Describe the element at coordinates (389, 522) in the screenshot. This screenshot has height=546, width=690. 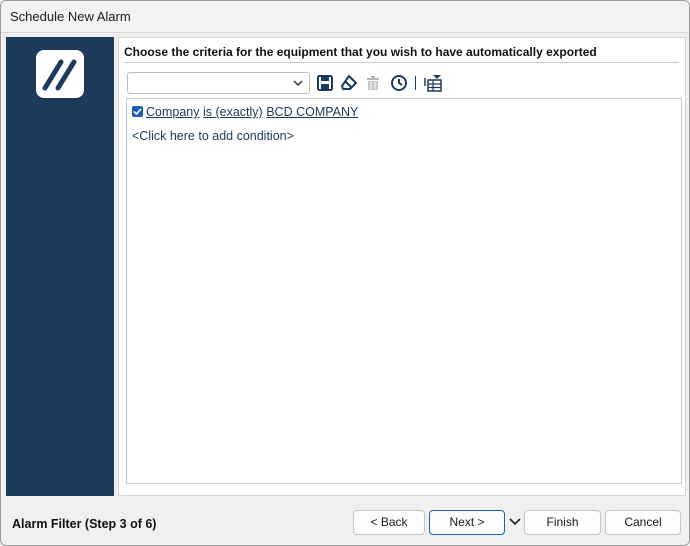
I see `back-button: < Back` at that location.